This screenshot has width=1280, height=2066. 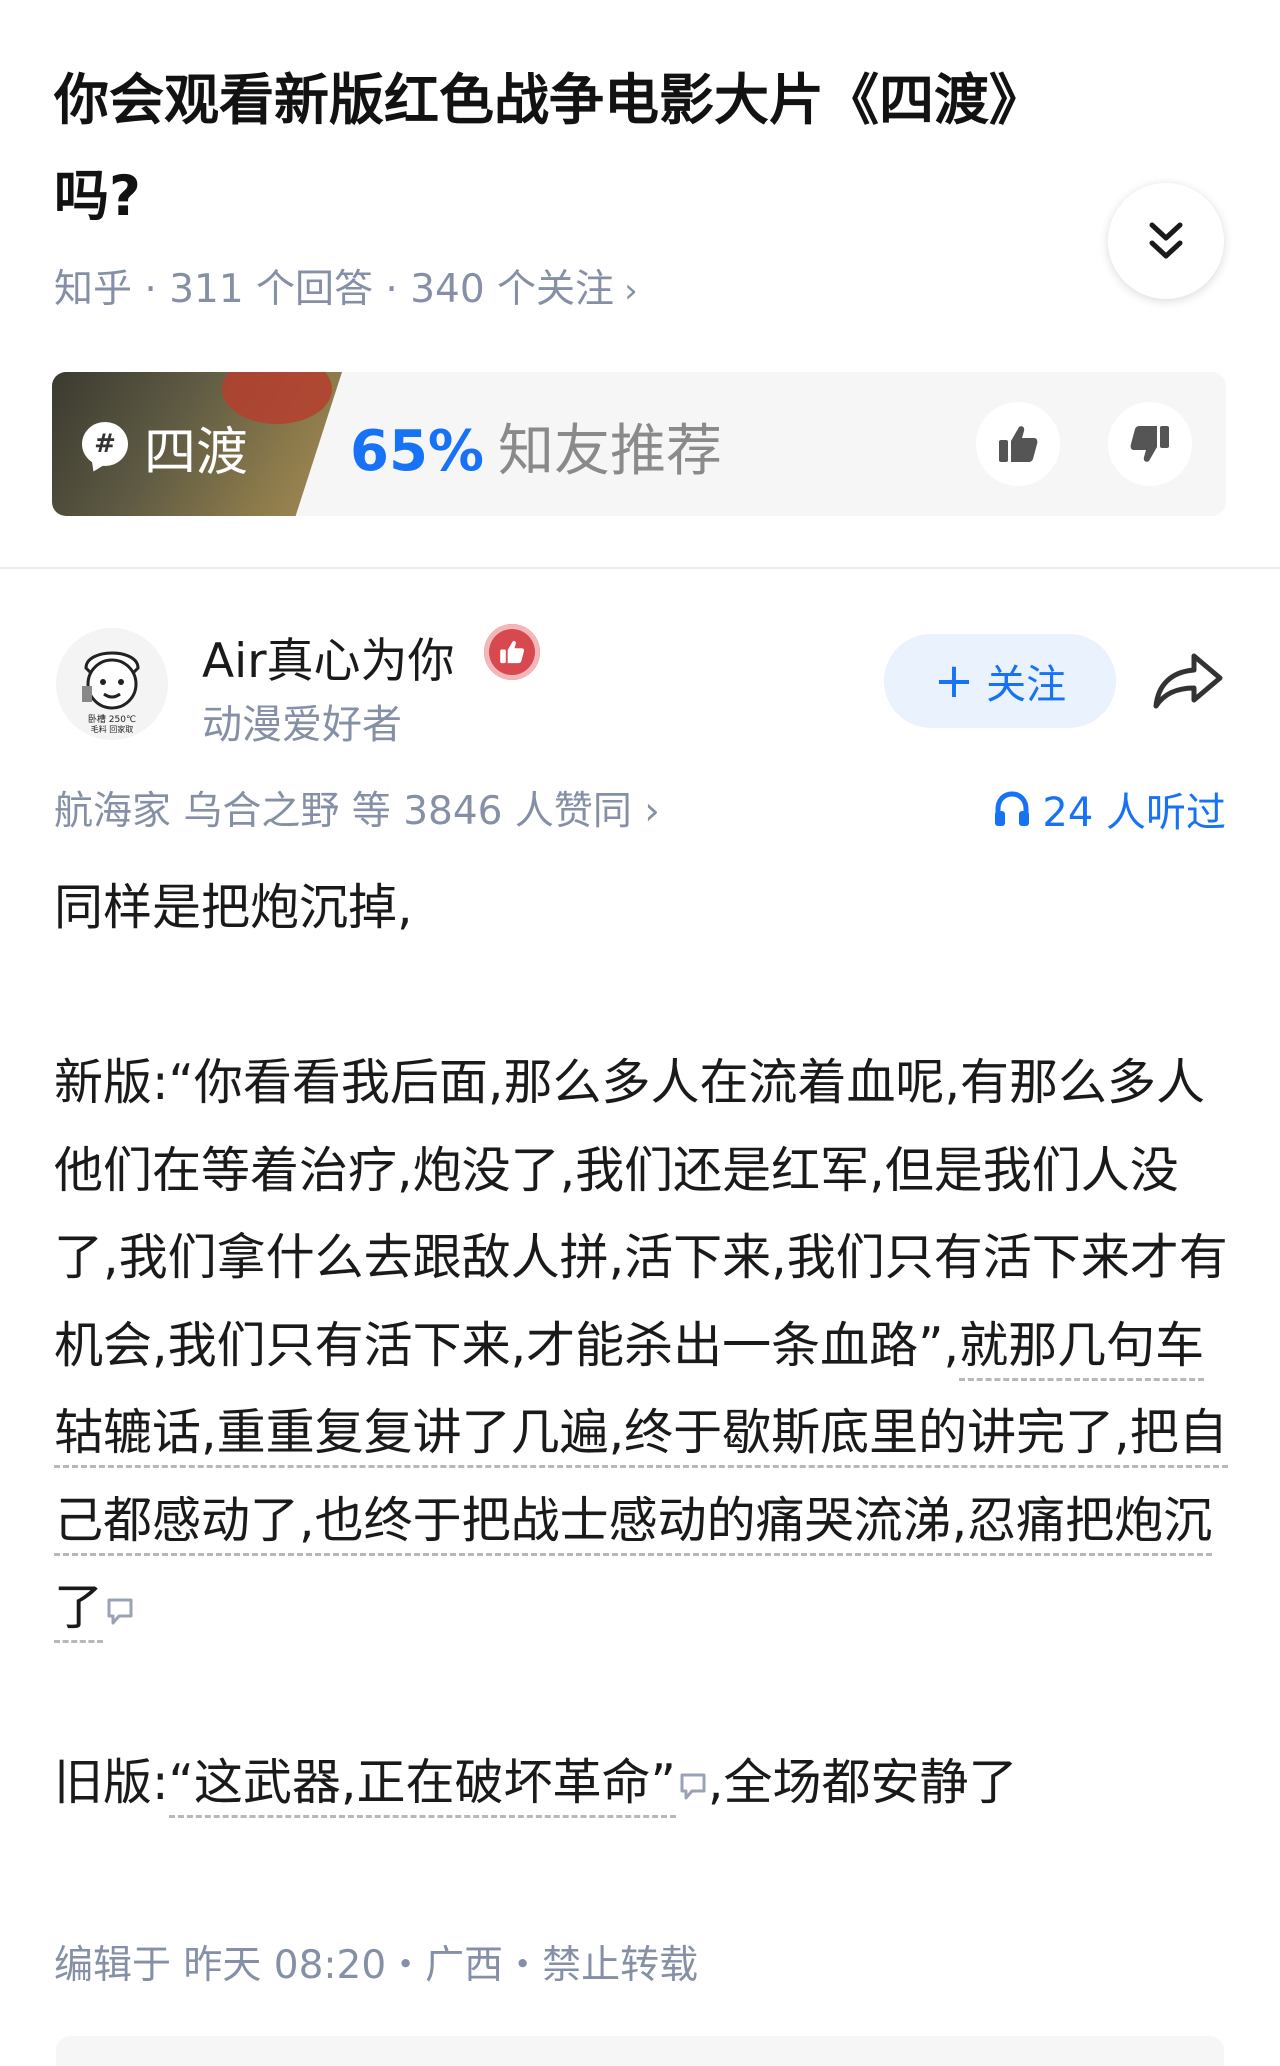 I want to click on double-chevron-down-icon, so click(x=1166, y=240).